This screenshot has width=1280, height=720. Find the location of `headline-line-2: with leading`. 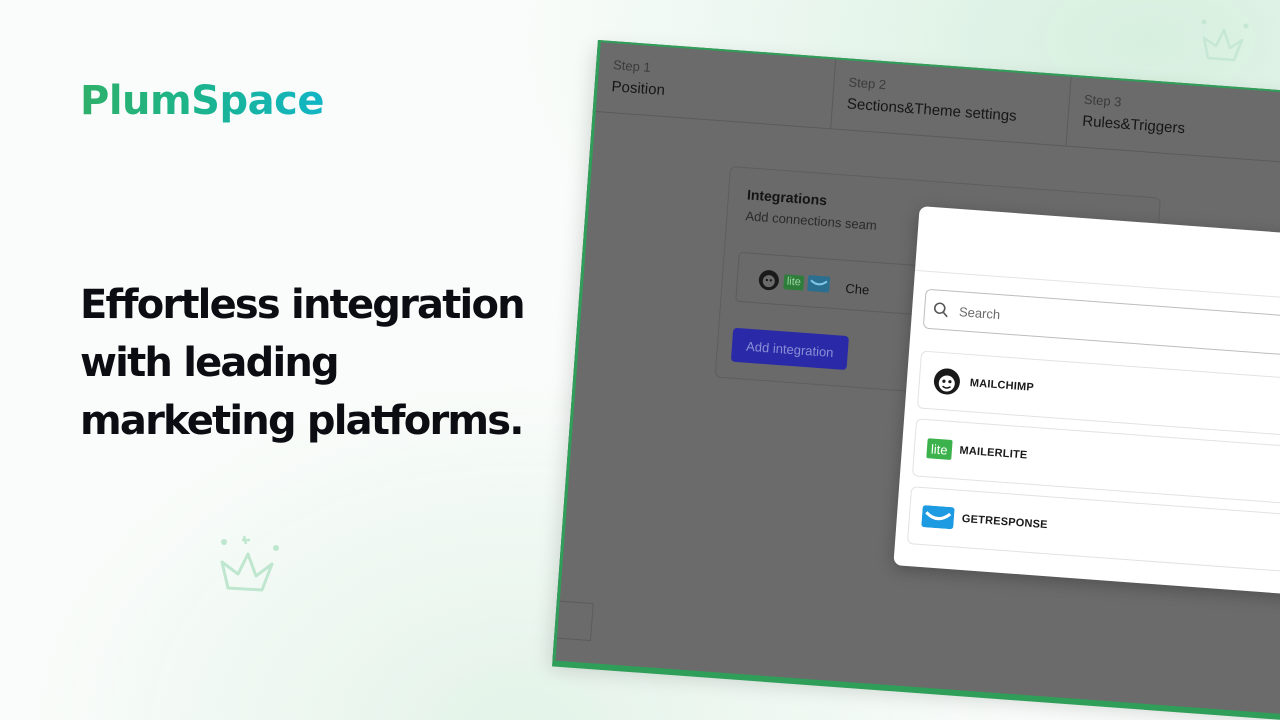

headline-line-2: with leading is located at coordinates (210, 363).